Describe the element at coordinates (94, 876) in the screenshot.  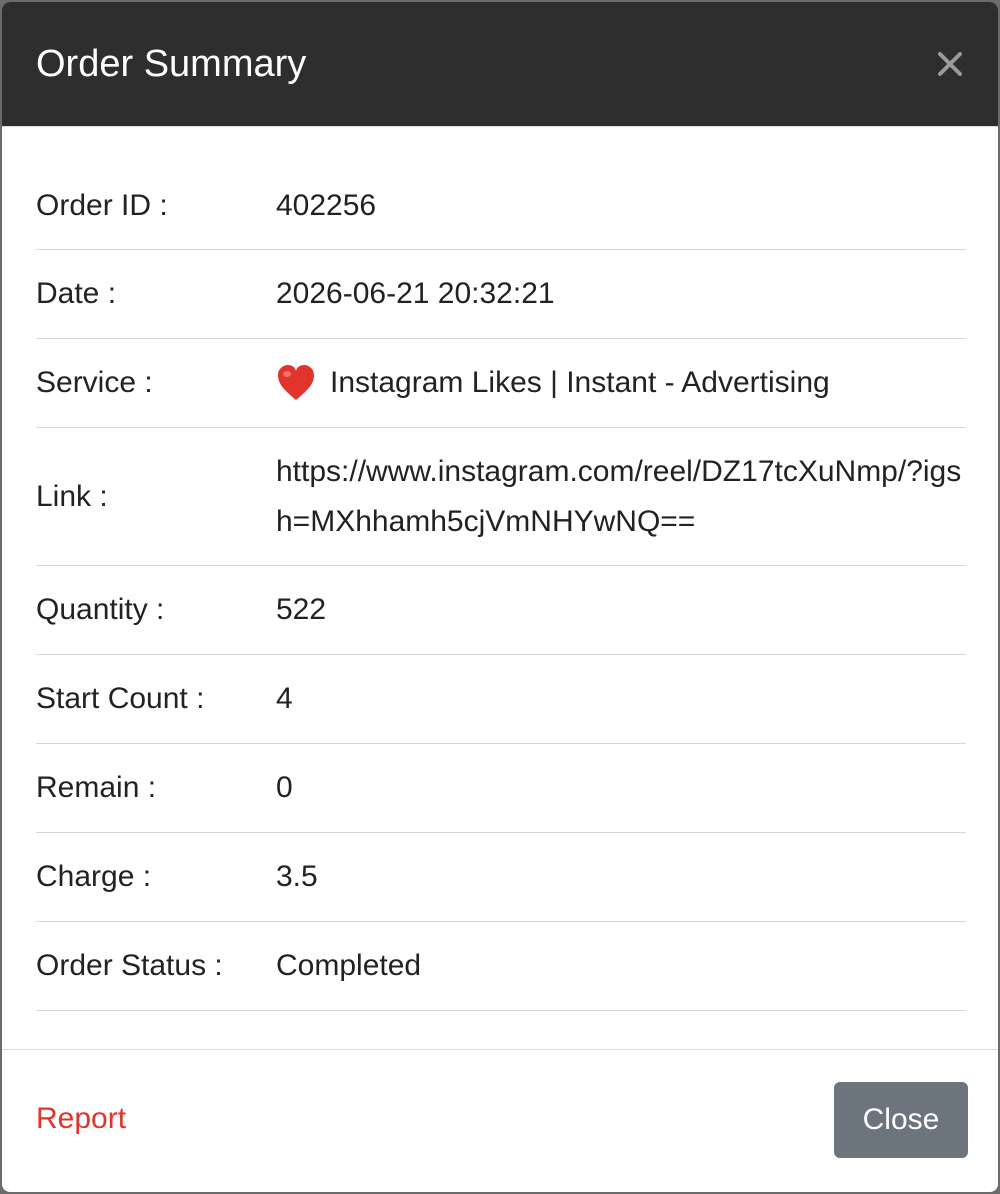
I see `charge-label: Charge :` at that location.